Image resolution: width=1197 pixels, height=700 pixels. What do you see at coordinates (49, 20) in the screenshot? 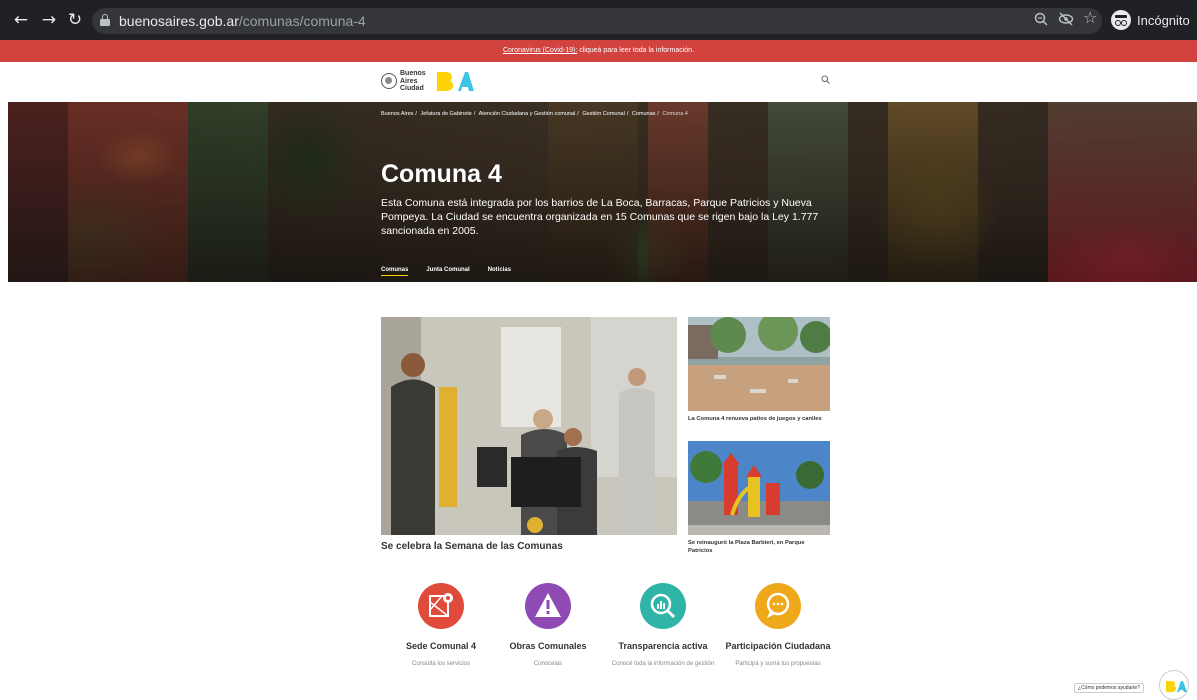
I see `forward-arrow-icon: →` at bounding box center [49, 20].